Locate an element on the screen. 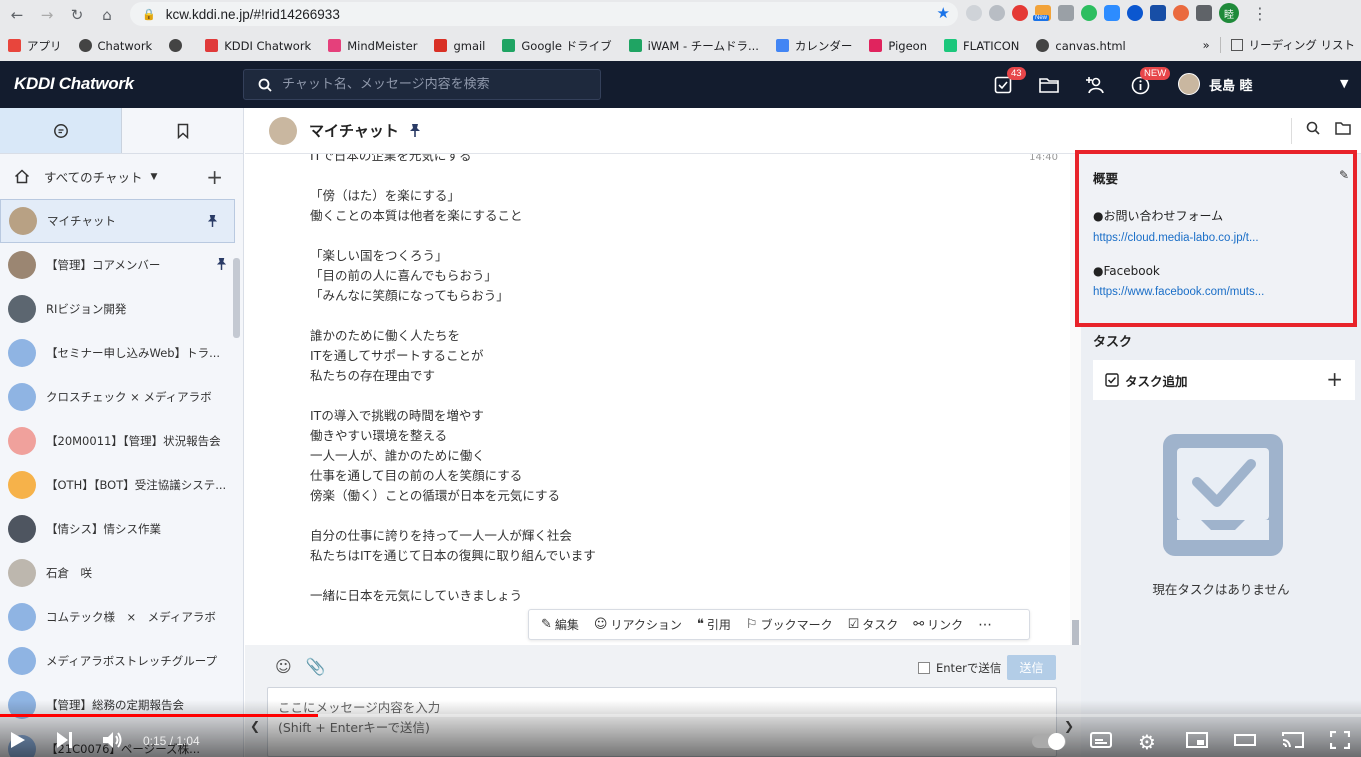  back-arrow-icon: ← is located at coordinates (17, 15).